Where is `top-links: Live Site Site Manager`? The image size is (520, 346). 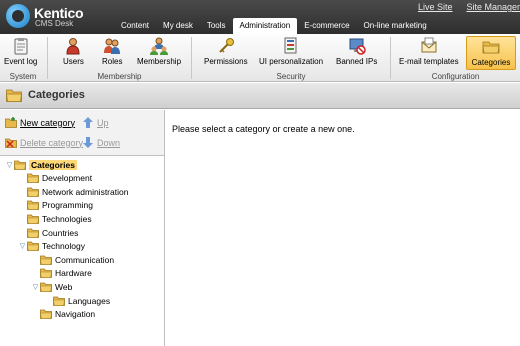
top-links: Live Site Site Manager is located at coordinates (462, 8).